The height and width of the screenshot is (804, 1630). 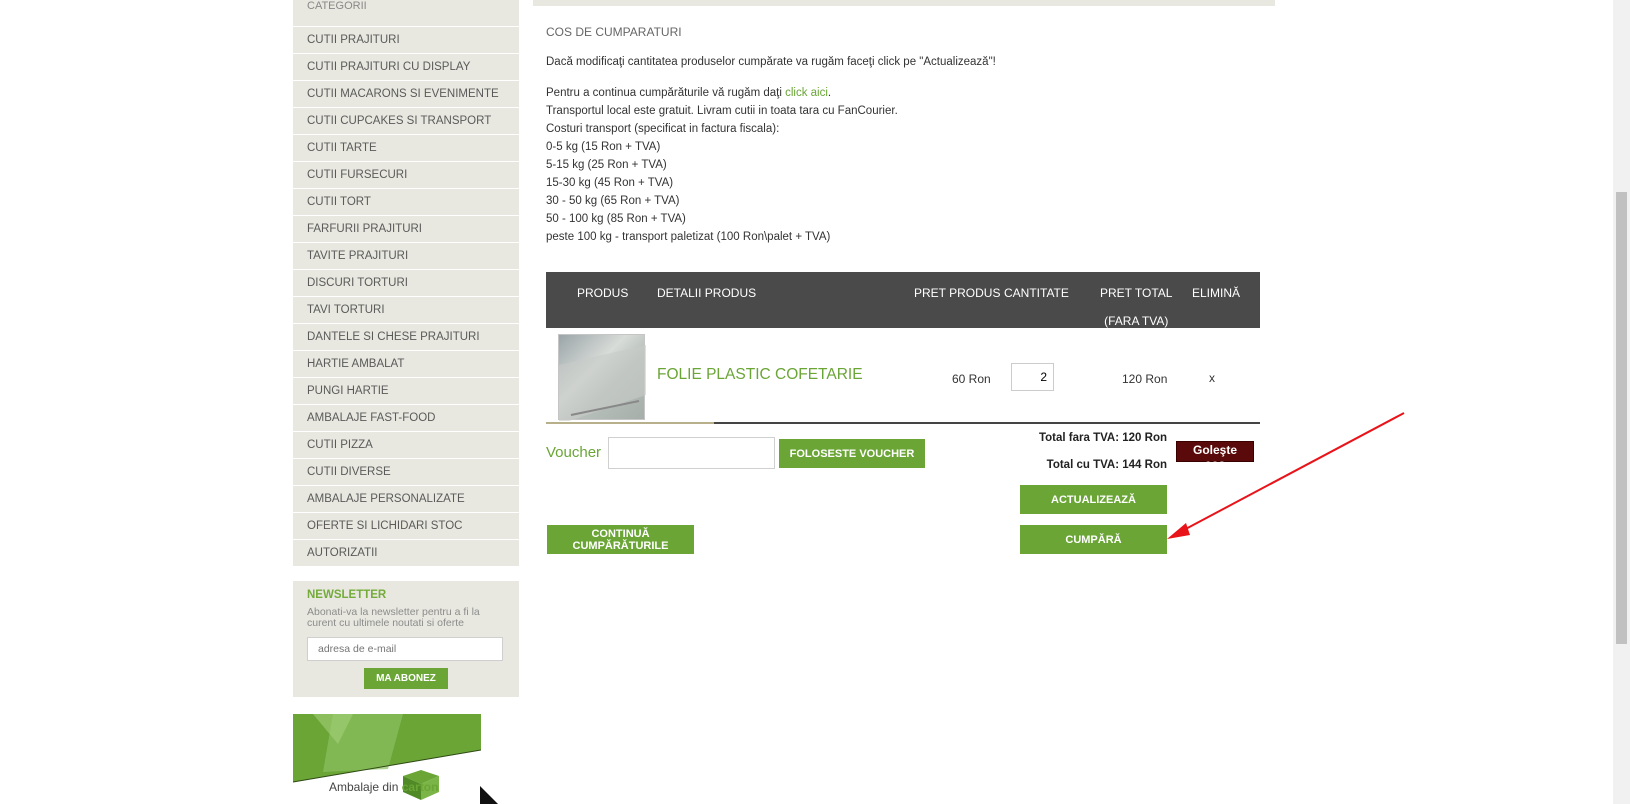 What do you see at coordinates (1621, 418) in the screenshot?
I see `scrollbar-thumb` at bounding box center [1621, 418].